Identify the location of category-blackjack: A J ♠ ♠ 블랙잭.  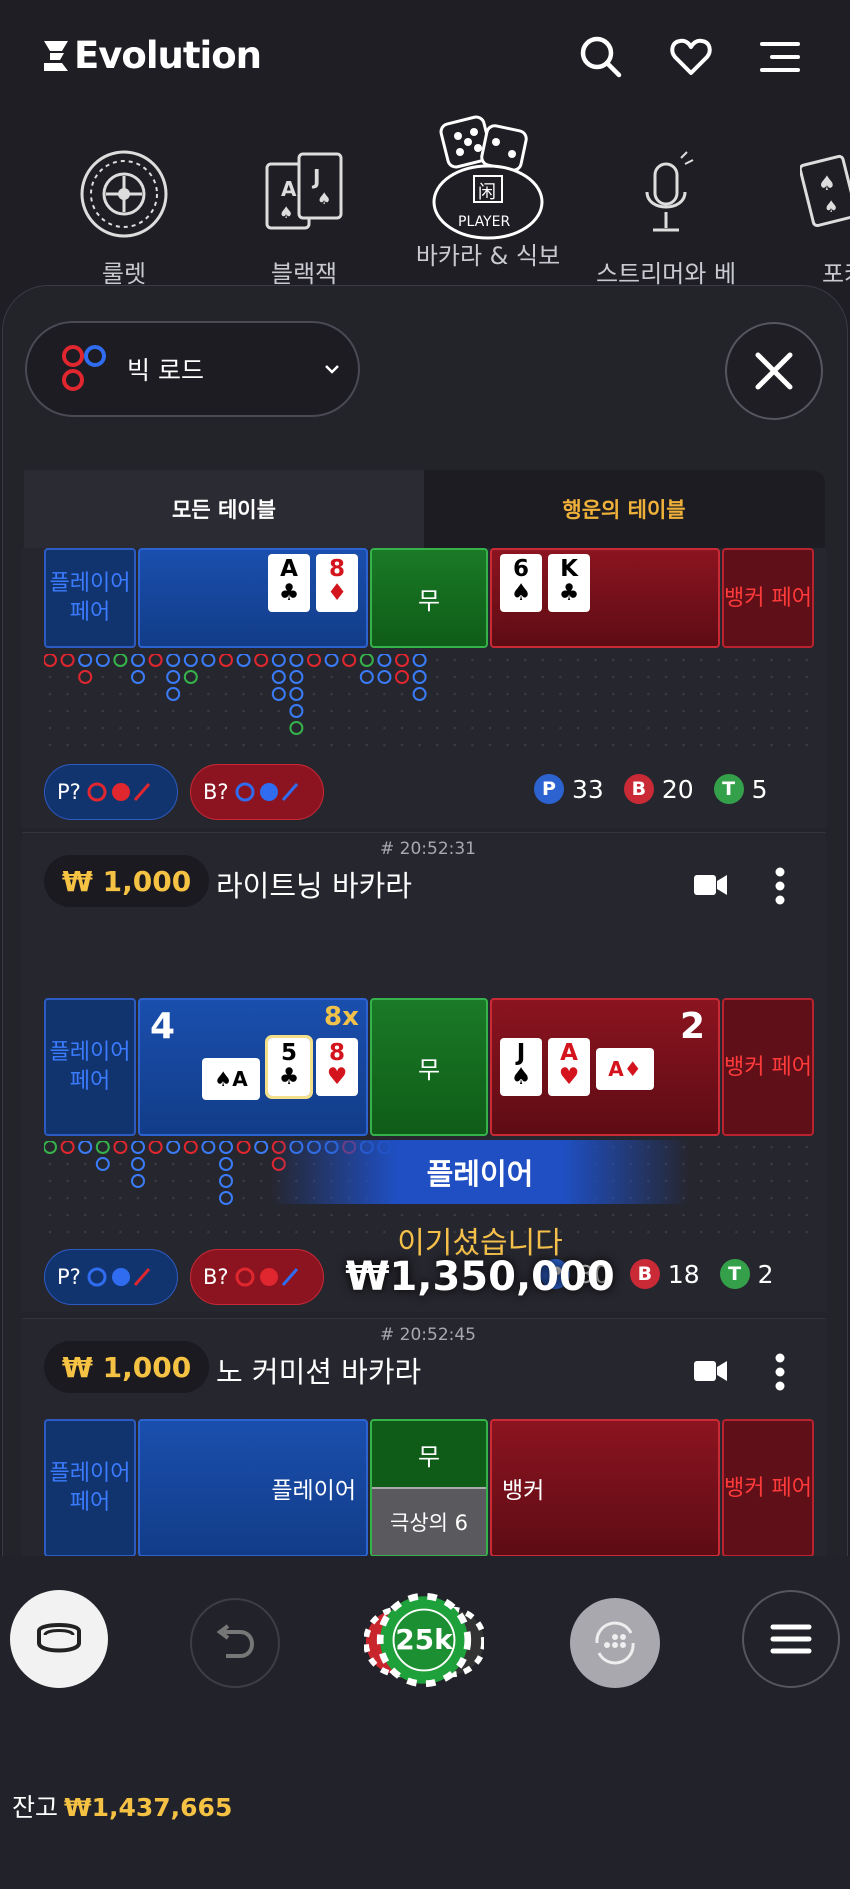
(304, 219).